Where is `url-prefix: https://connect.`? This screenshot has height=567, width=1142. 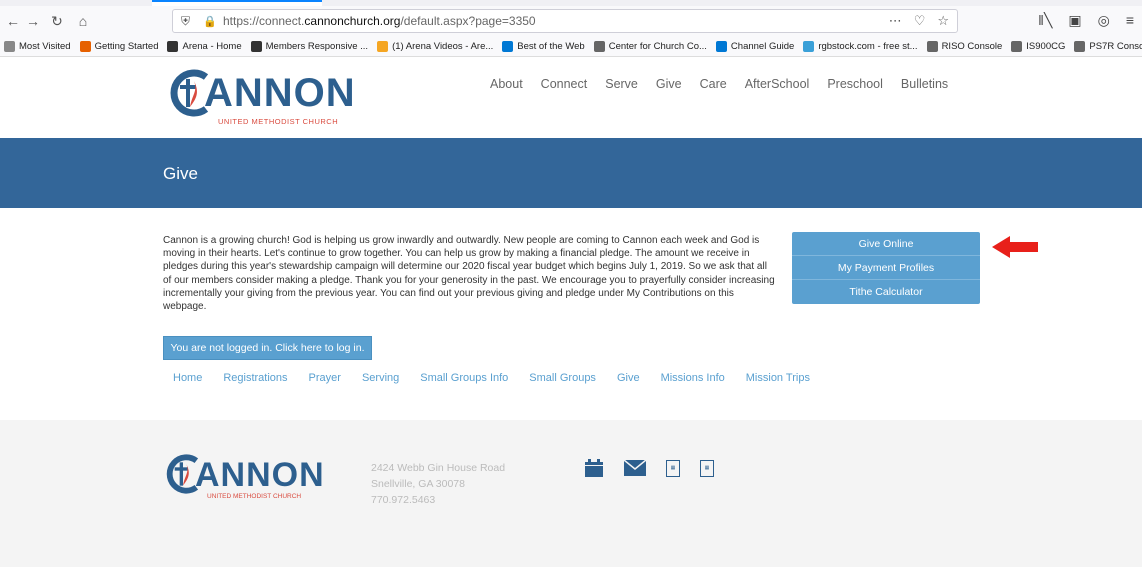
url-prefix: https://connect. is located at coordinates (264, 21).